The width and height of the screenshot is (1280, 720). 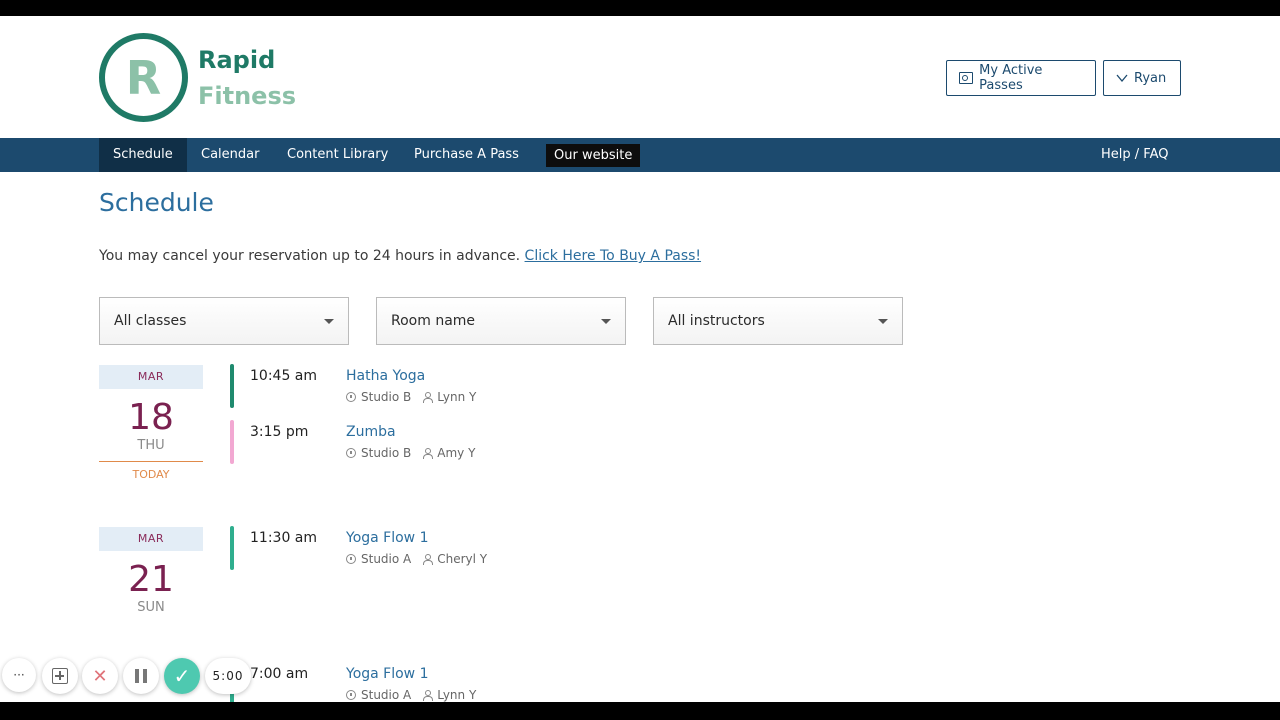 I want to click on class-time: 10:45 am, so click(x=284, y=376).